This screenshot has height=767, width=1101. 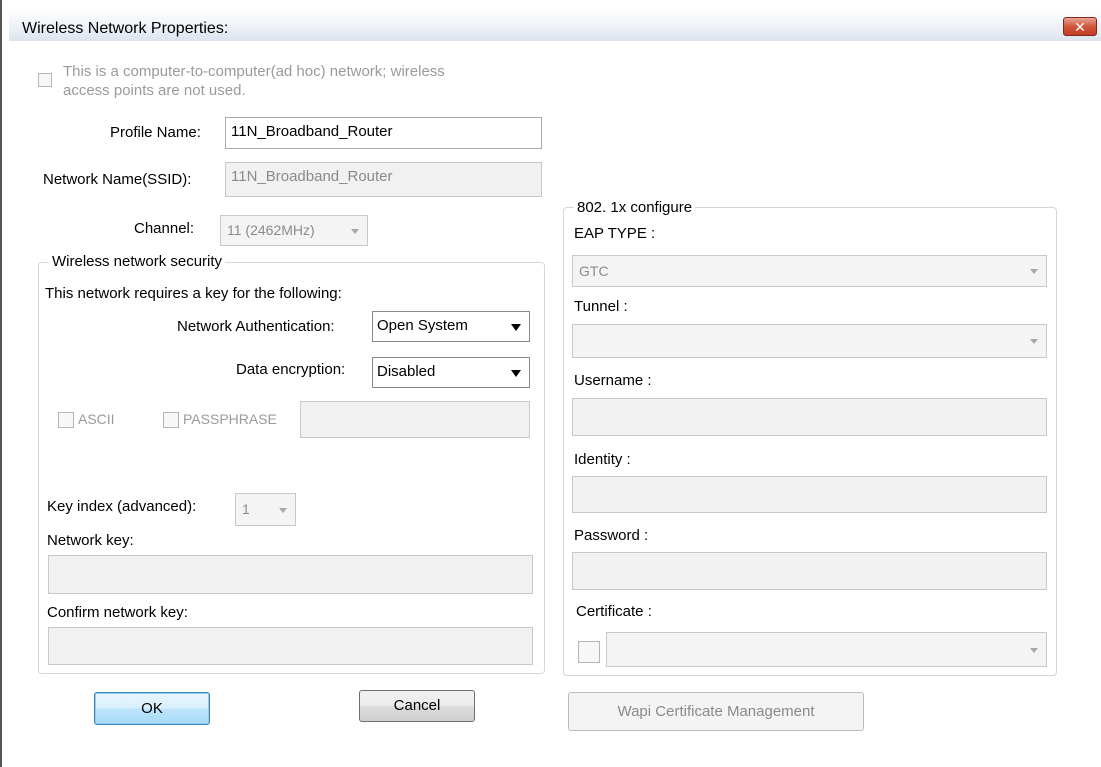 What do you see at coordinates (125, 28) in the screenshot?
I see `window-title: Wireless Network Properties:` at bounding box center [125, 28].